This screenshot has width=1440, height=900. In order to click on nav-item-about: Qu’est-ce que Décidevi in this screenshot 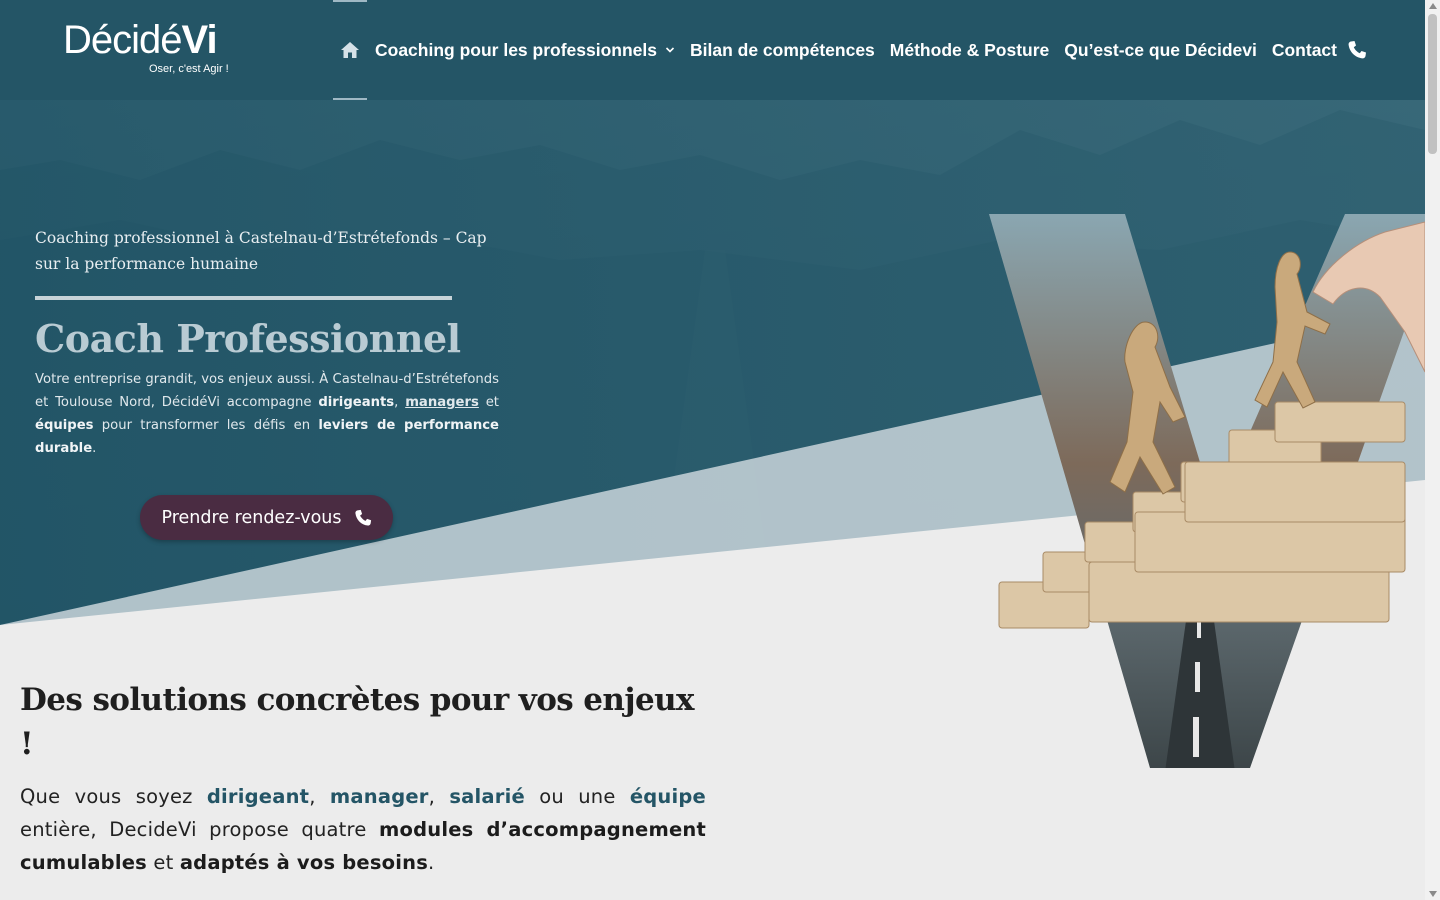, I will do `click(1160, 50)`.